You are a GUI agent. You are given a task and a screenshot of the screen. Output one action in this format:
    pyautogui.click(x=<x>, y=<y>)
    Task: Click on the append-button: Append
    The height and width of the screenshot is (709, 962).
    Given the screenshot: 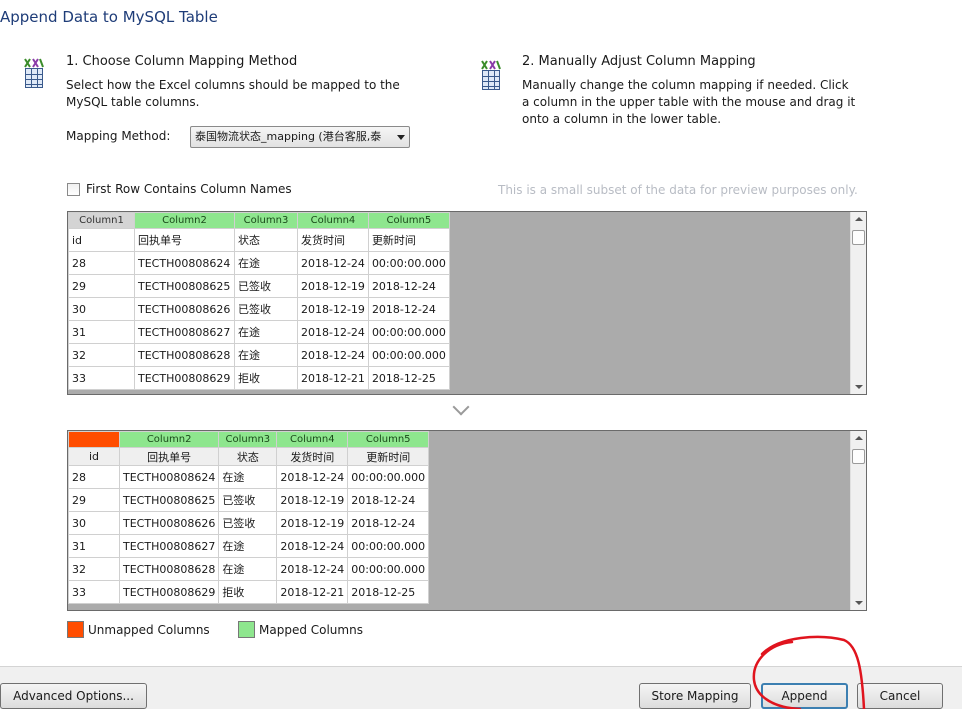 What is the action you would take?
    pyautogui.click(x=804, y=696)
    